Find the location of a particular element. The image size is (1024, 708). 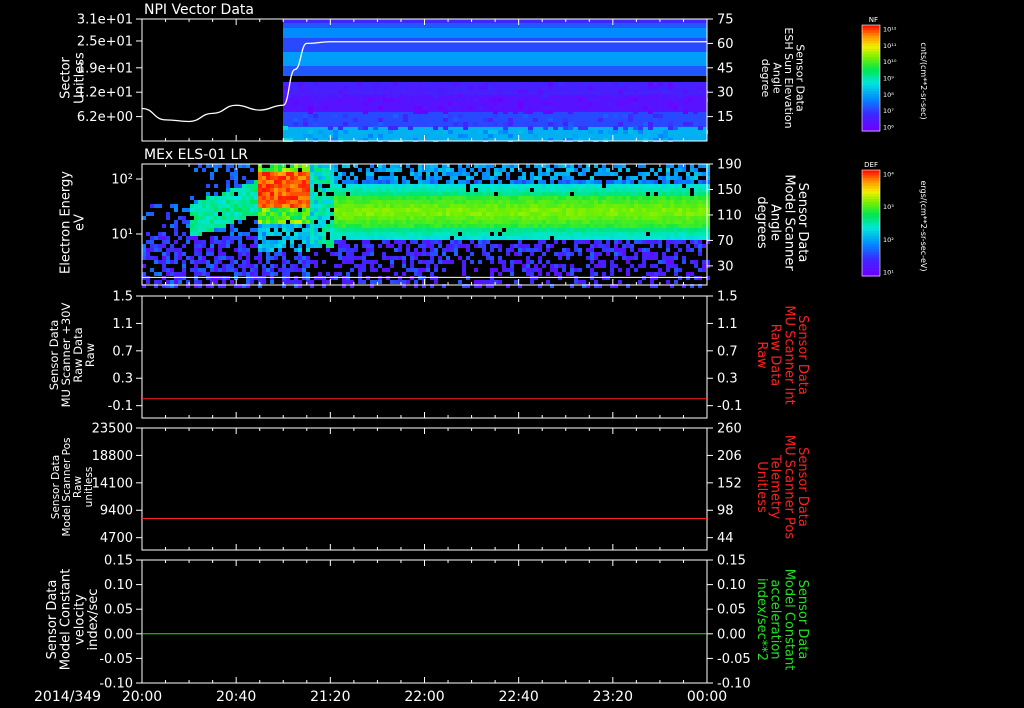

npi-spike is located at coordinates (391, 92).